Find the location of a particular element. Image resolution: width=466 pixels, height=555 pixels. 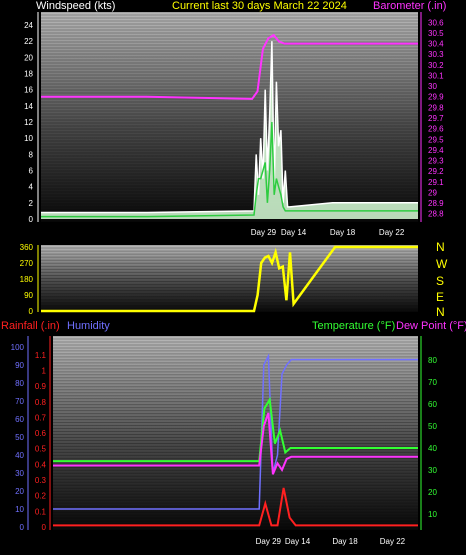

wind-direction-chart: 0 90 180 270 360 is located at coordinates (219, 279).